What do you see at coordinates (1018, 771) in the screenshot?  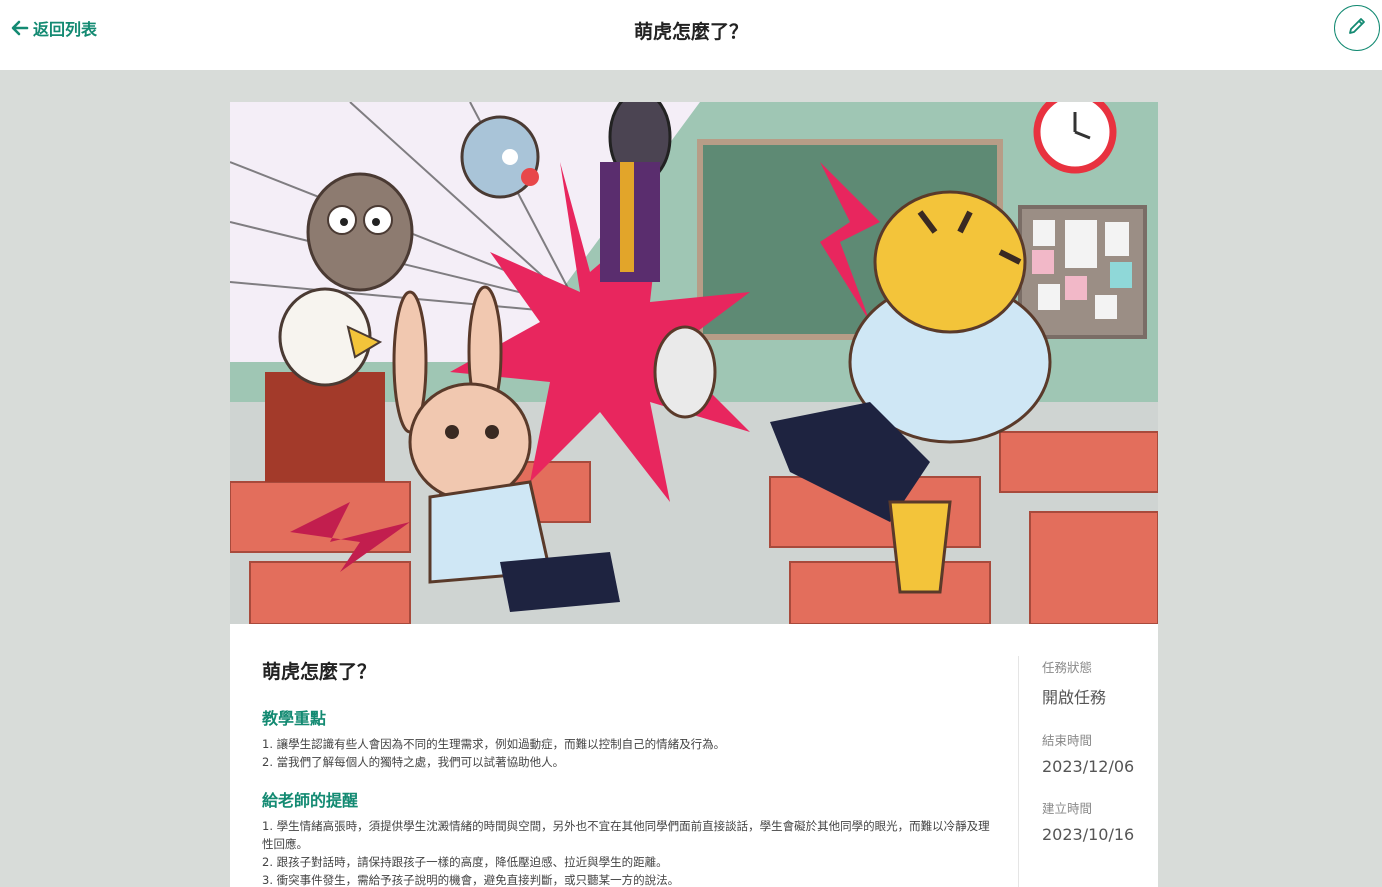 I see `divider` at bounding box center [1018, 771].